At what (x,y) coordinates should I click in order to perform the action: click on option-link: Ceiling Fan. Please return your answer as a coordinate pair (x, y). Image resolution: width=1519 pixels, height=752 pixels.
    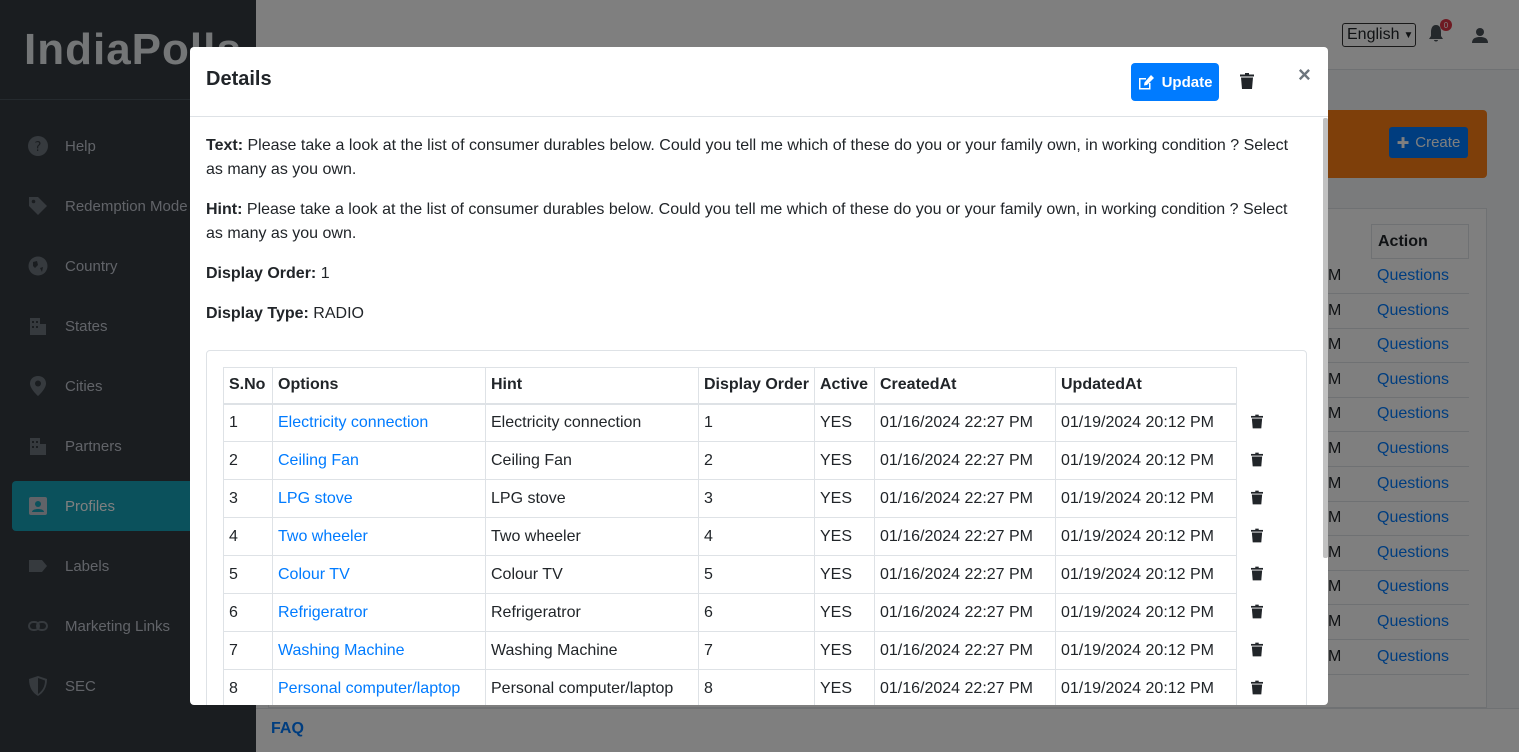
    Looking at the image, I should click on (379, 460).